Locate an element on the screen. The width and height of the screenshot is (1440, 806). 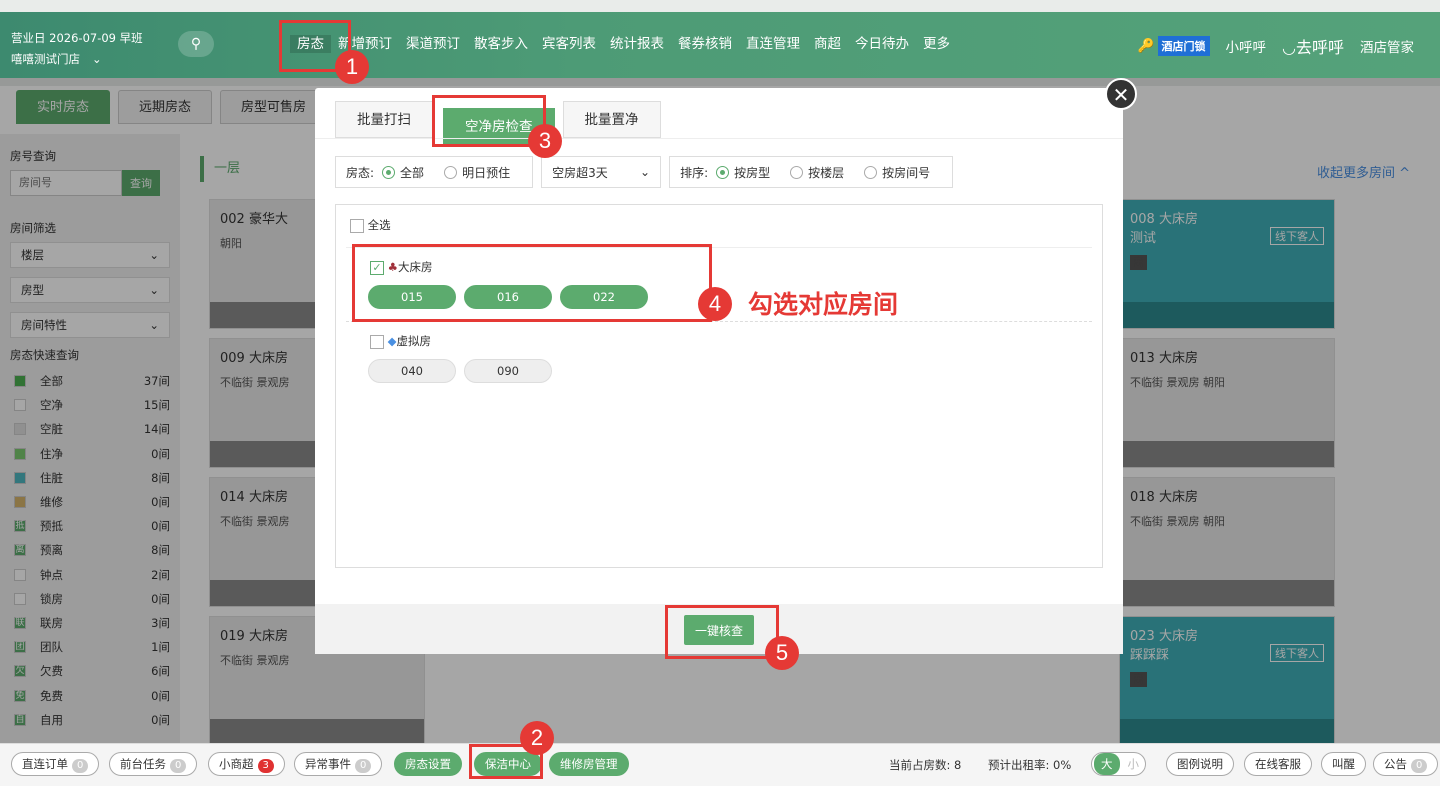
pill-legend: 图例说明 is located at coordinates (1200, 764).